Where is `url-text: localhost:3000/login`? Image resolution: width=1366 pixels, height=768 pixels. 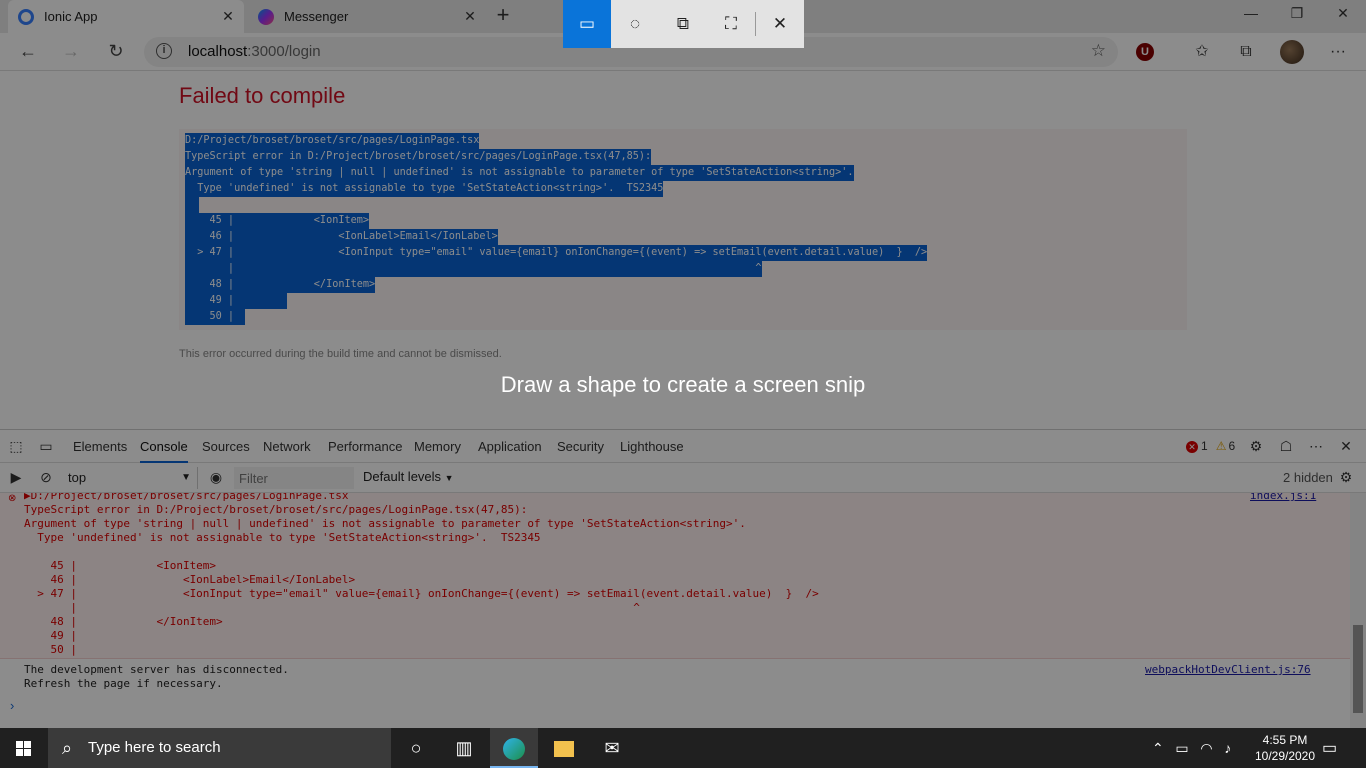 url-text: localhost:3000/login is located at coordinates (254, 51).